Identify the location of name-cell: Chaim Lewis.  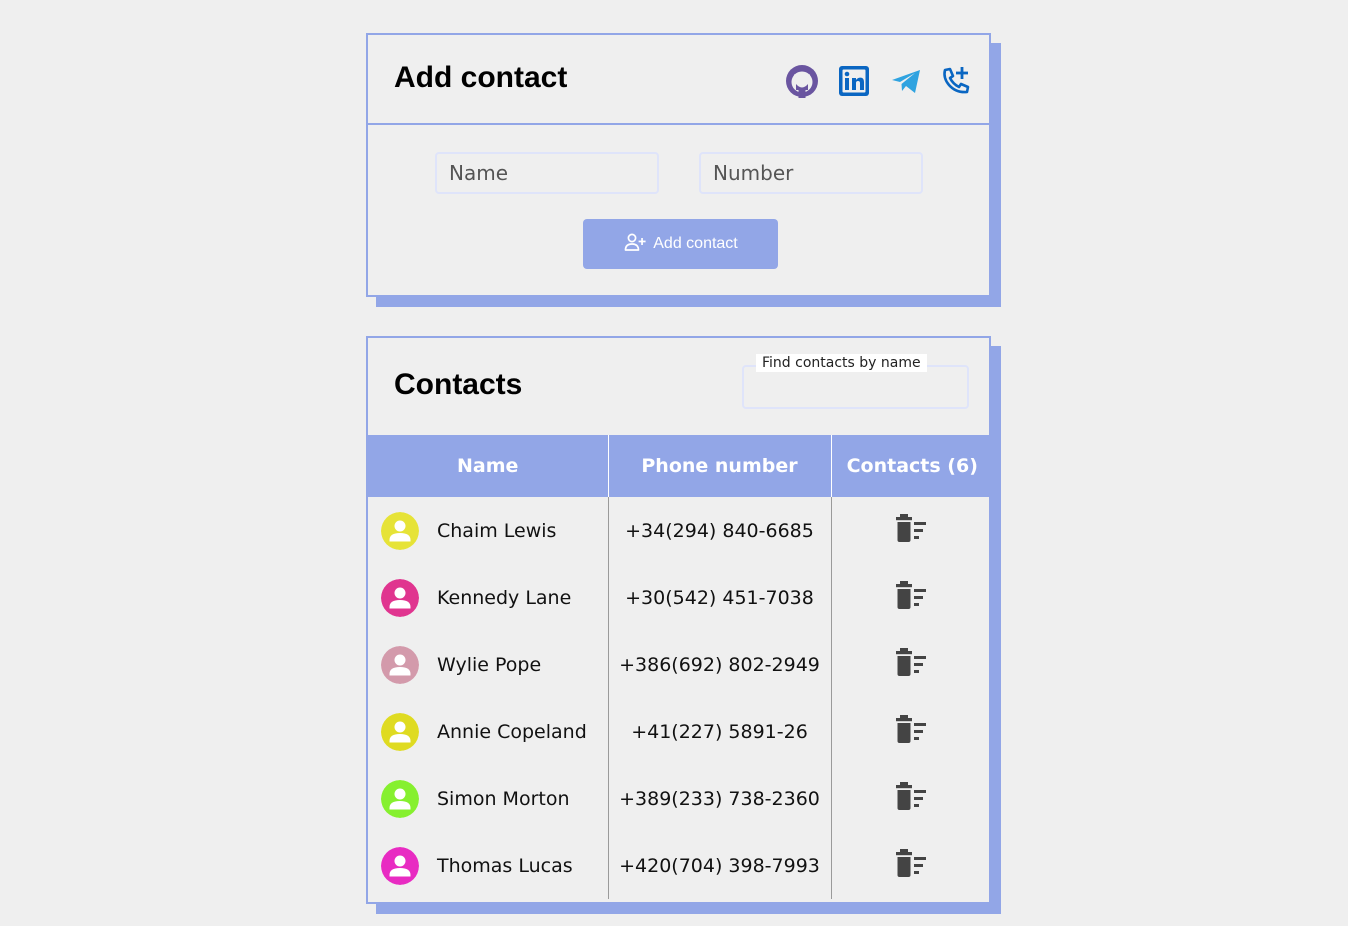
(488, 530).